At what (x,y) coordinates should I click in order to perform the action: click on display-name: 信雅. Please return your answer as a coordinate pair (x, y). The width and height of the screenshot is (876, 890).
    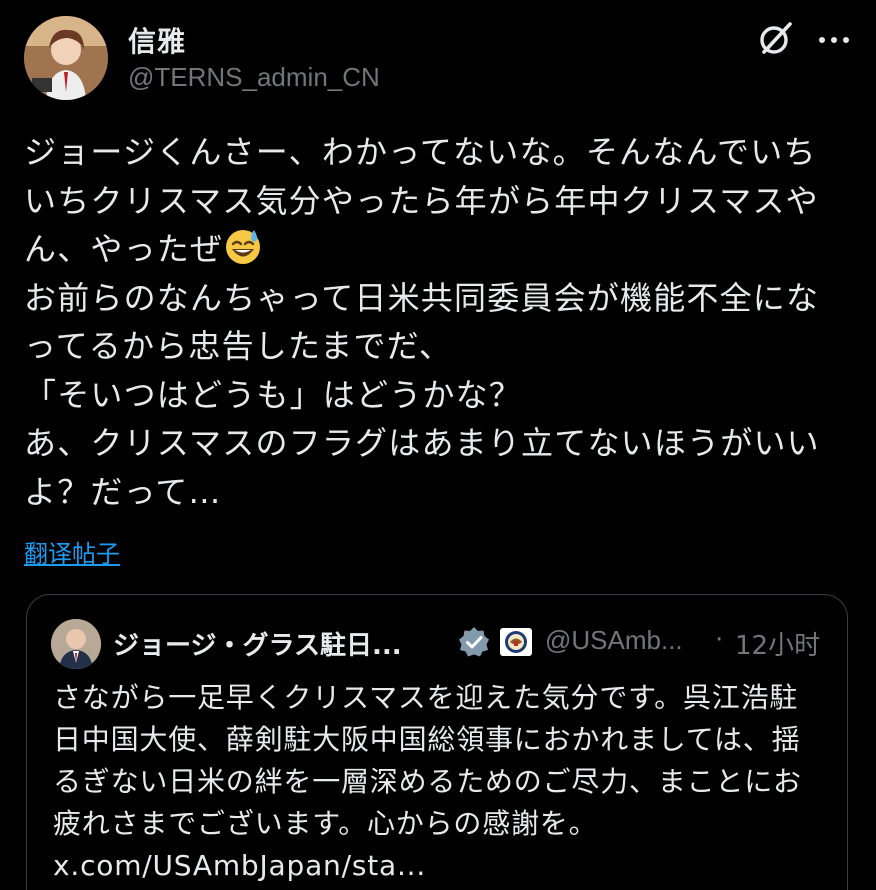
    Looking at the image, I should click on (157, 40).